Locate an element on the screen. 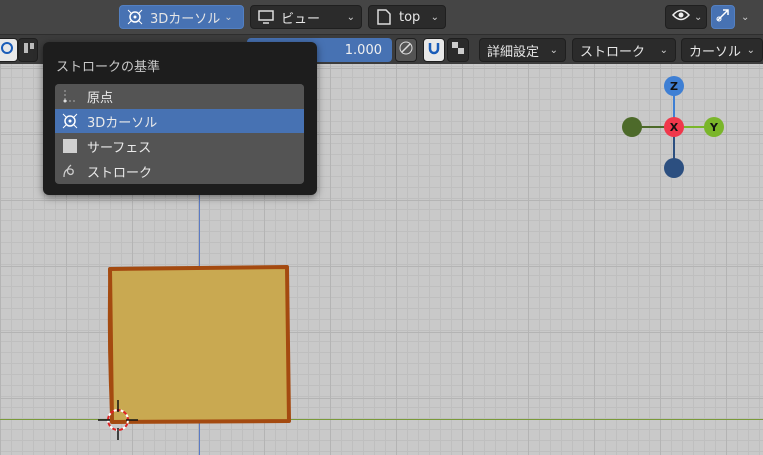 The image size is (763, 455). pivot-point-label: 3Dカーソル is located at coordinates (185, 19).